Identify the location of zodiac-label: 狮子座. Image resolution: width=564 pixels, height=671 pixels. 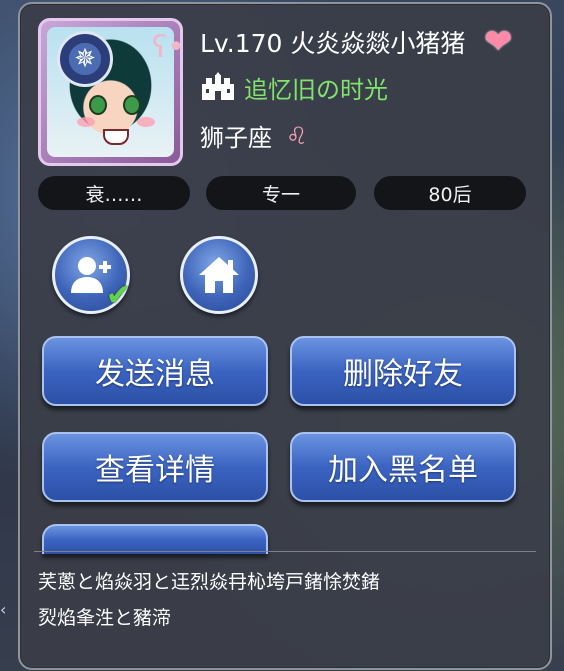
(236, 138).